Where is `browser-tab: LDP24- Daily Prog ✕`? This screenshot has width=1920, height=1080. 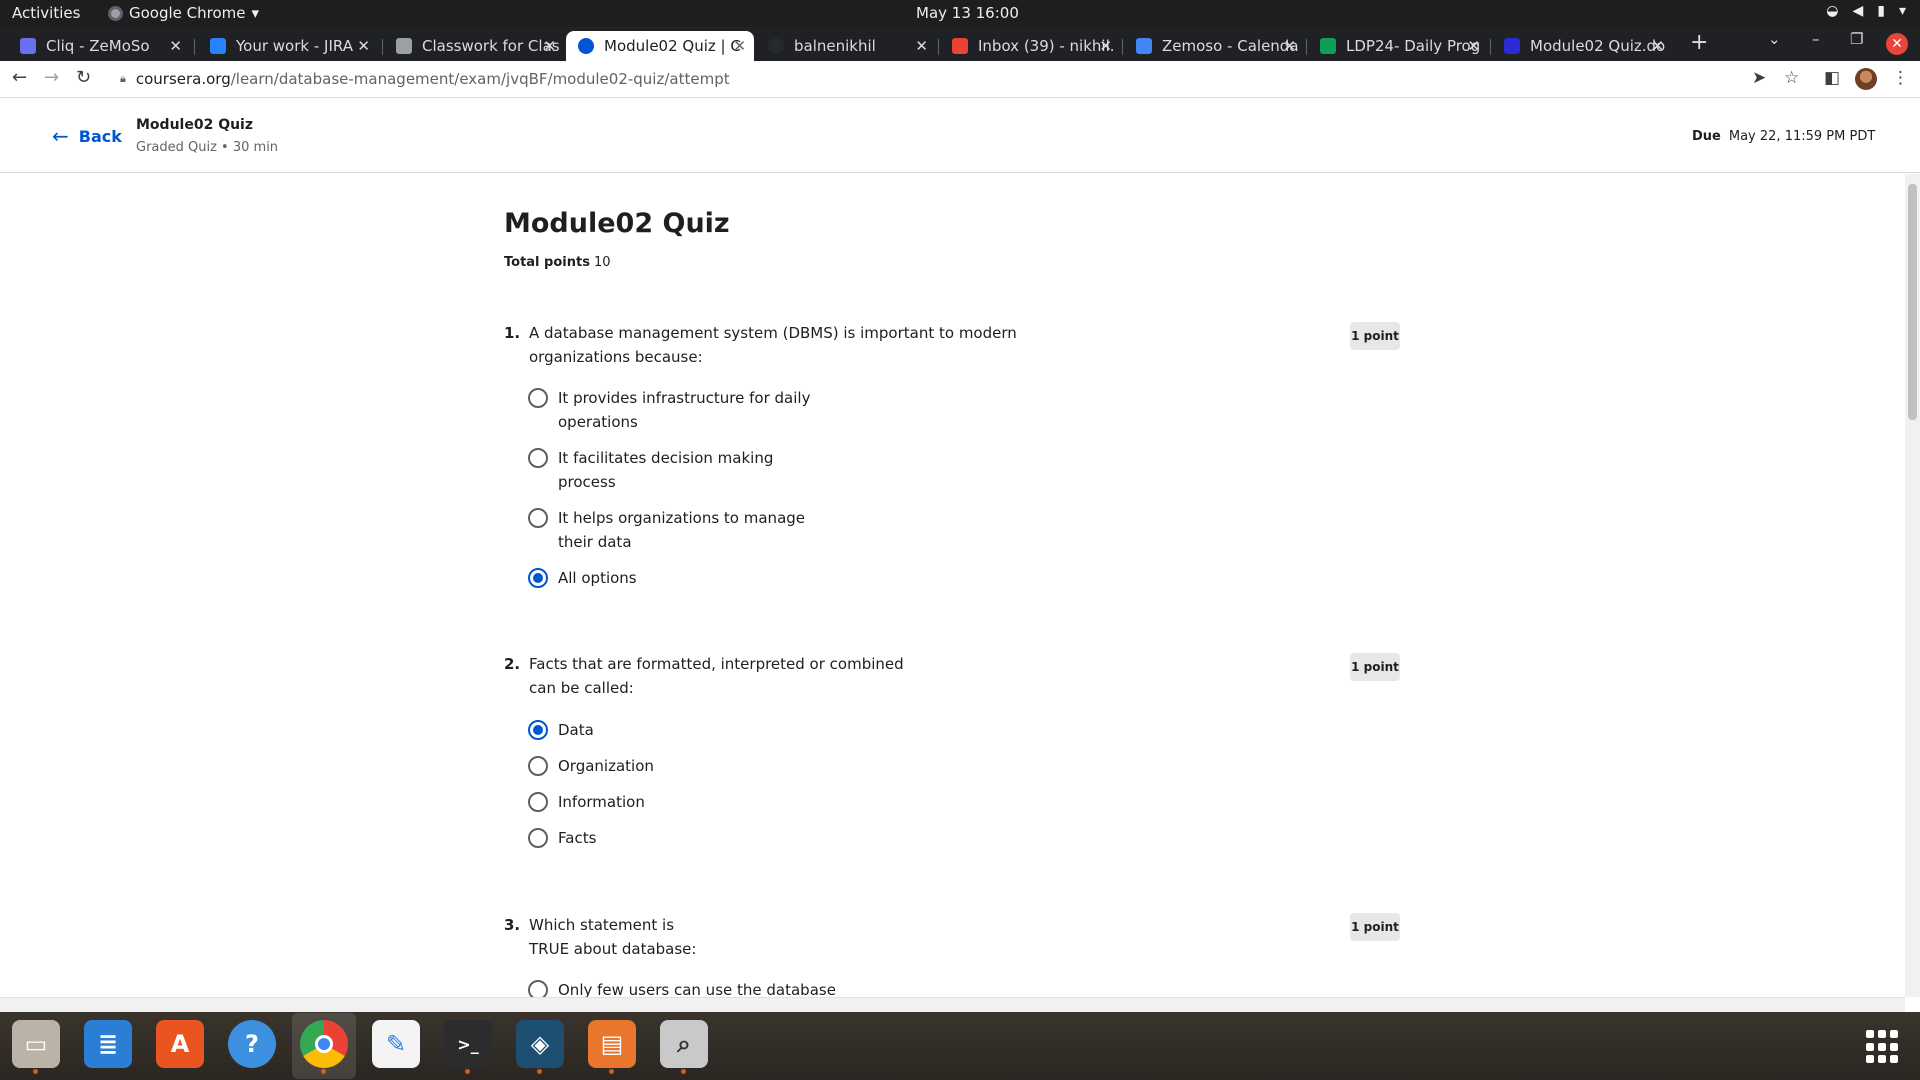
browser-tab: LDP24- Daily Prog ✕ is located at coordinates (1398, 46).